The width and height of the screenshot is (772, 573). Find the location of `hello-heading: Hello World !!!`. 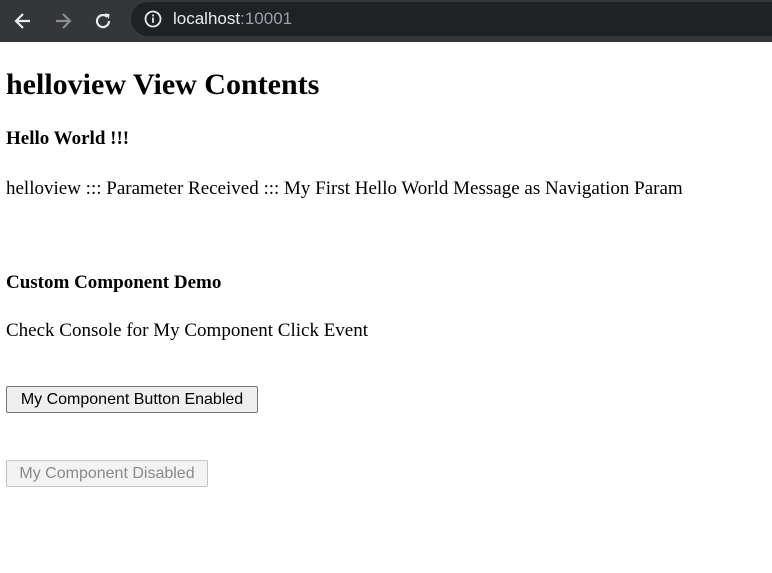

hello-heading: Hello World !!! is located at coordinates (68, 138).